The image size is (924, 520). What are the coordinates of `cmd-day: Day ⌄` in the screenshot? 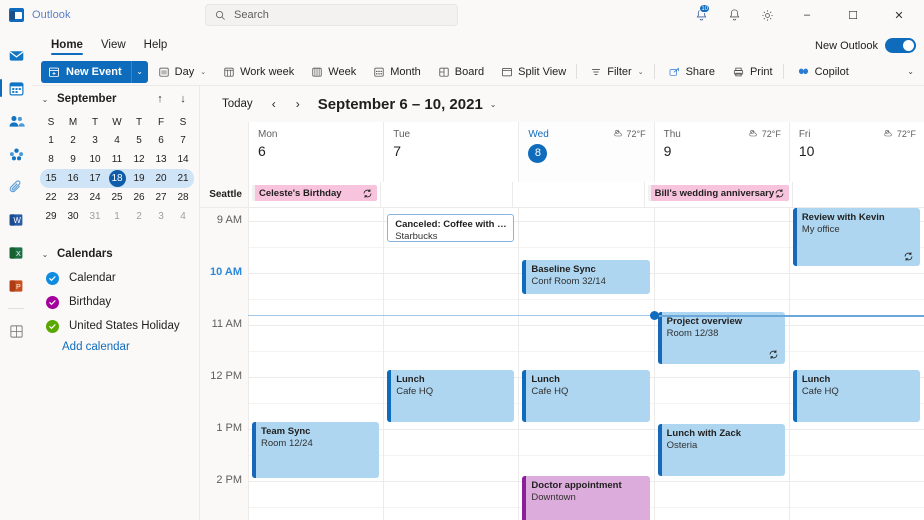 It's located at (182, 72).